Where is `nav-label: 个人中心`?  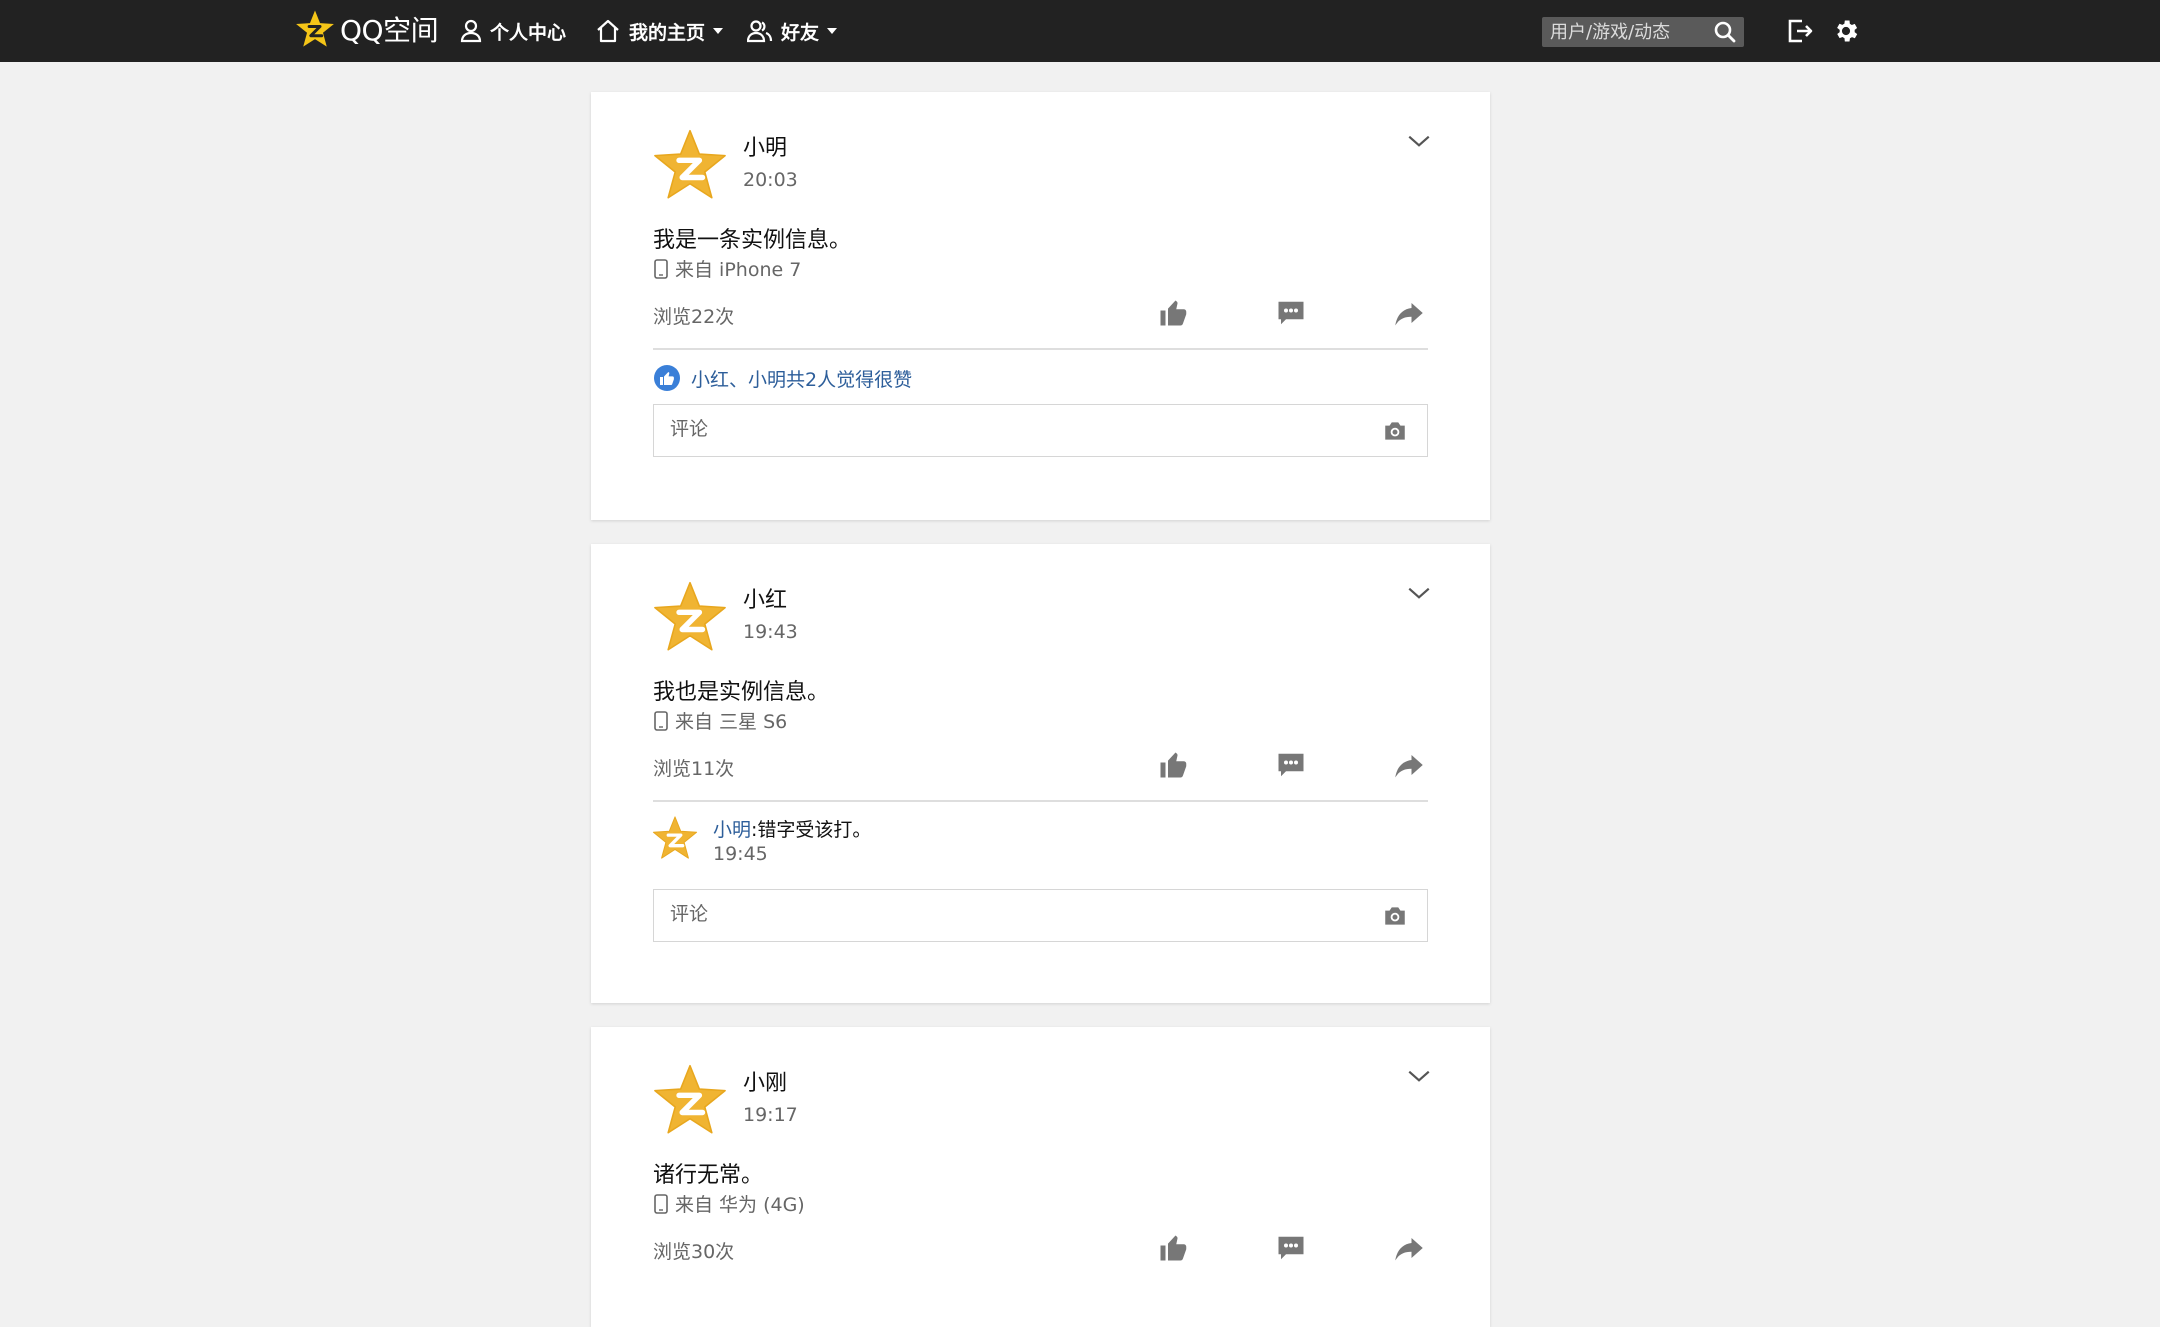 nav-label: 个人中心 is located at coordinates (528, 32).